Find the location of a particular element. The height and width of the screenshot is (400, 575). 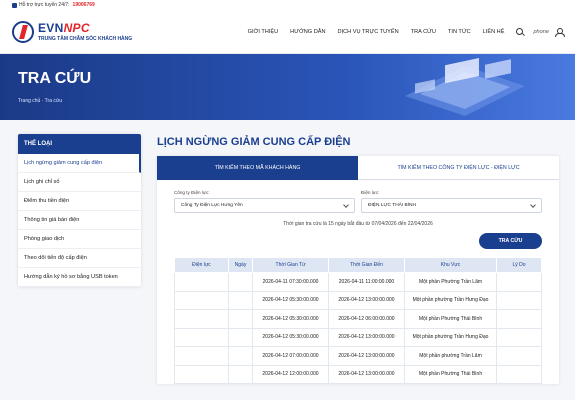

support-label: Hỗ trợ trực tuyến 24/7: is located at coordinates (44, 5).